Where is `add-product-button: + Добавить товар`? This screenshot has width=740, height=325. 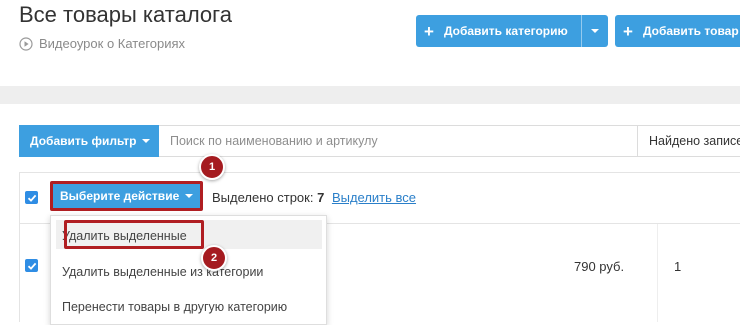
add-product-button: + Добавить товар is located at coordinates (677, 31).